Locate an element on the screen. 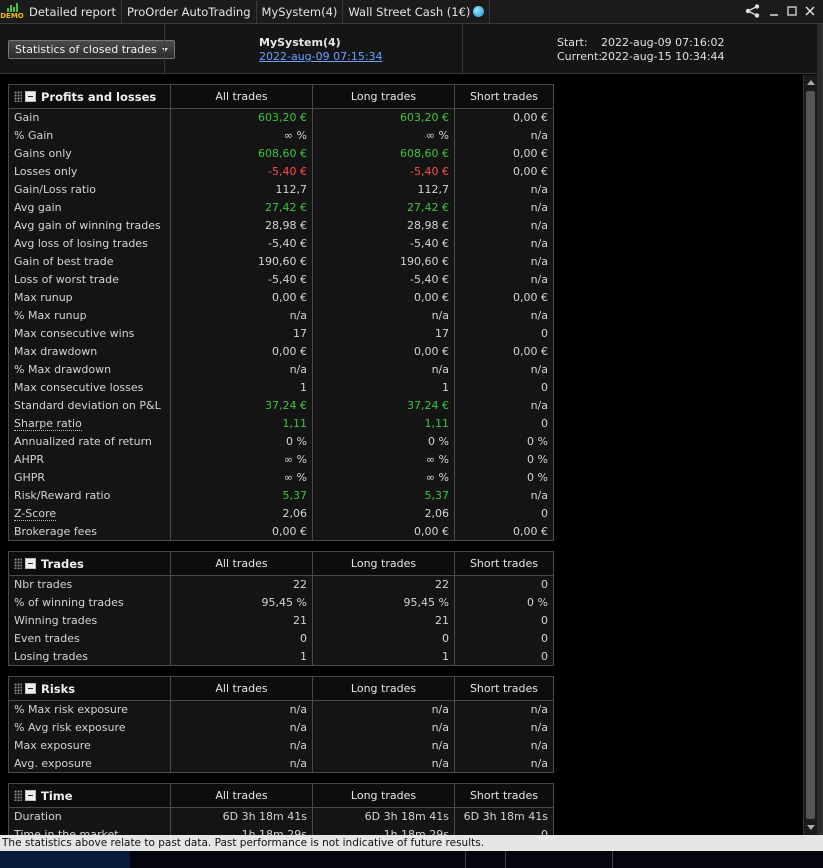 The width and height of the screenshot is (823, 868). table-row: Max runup 0,00 € 0,00 € 0,00 € is located at coordinates (281, 297).